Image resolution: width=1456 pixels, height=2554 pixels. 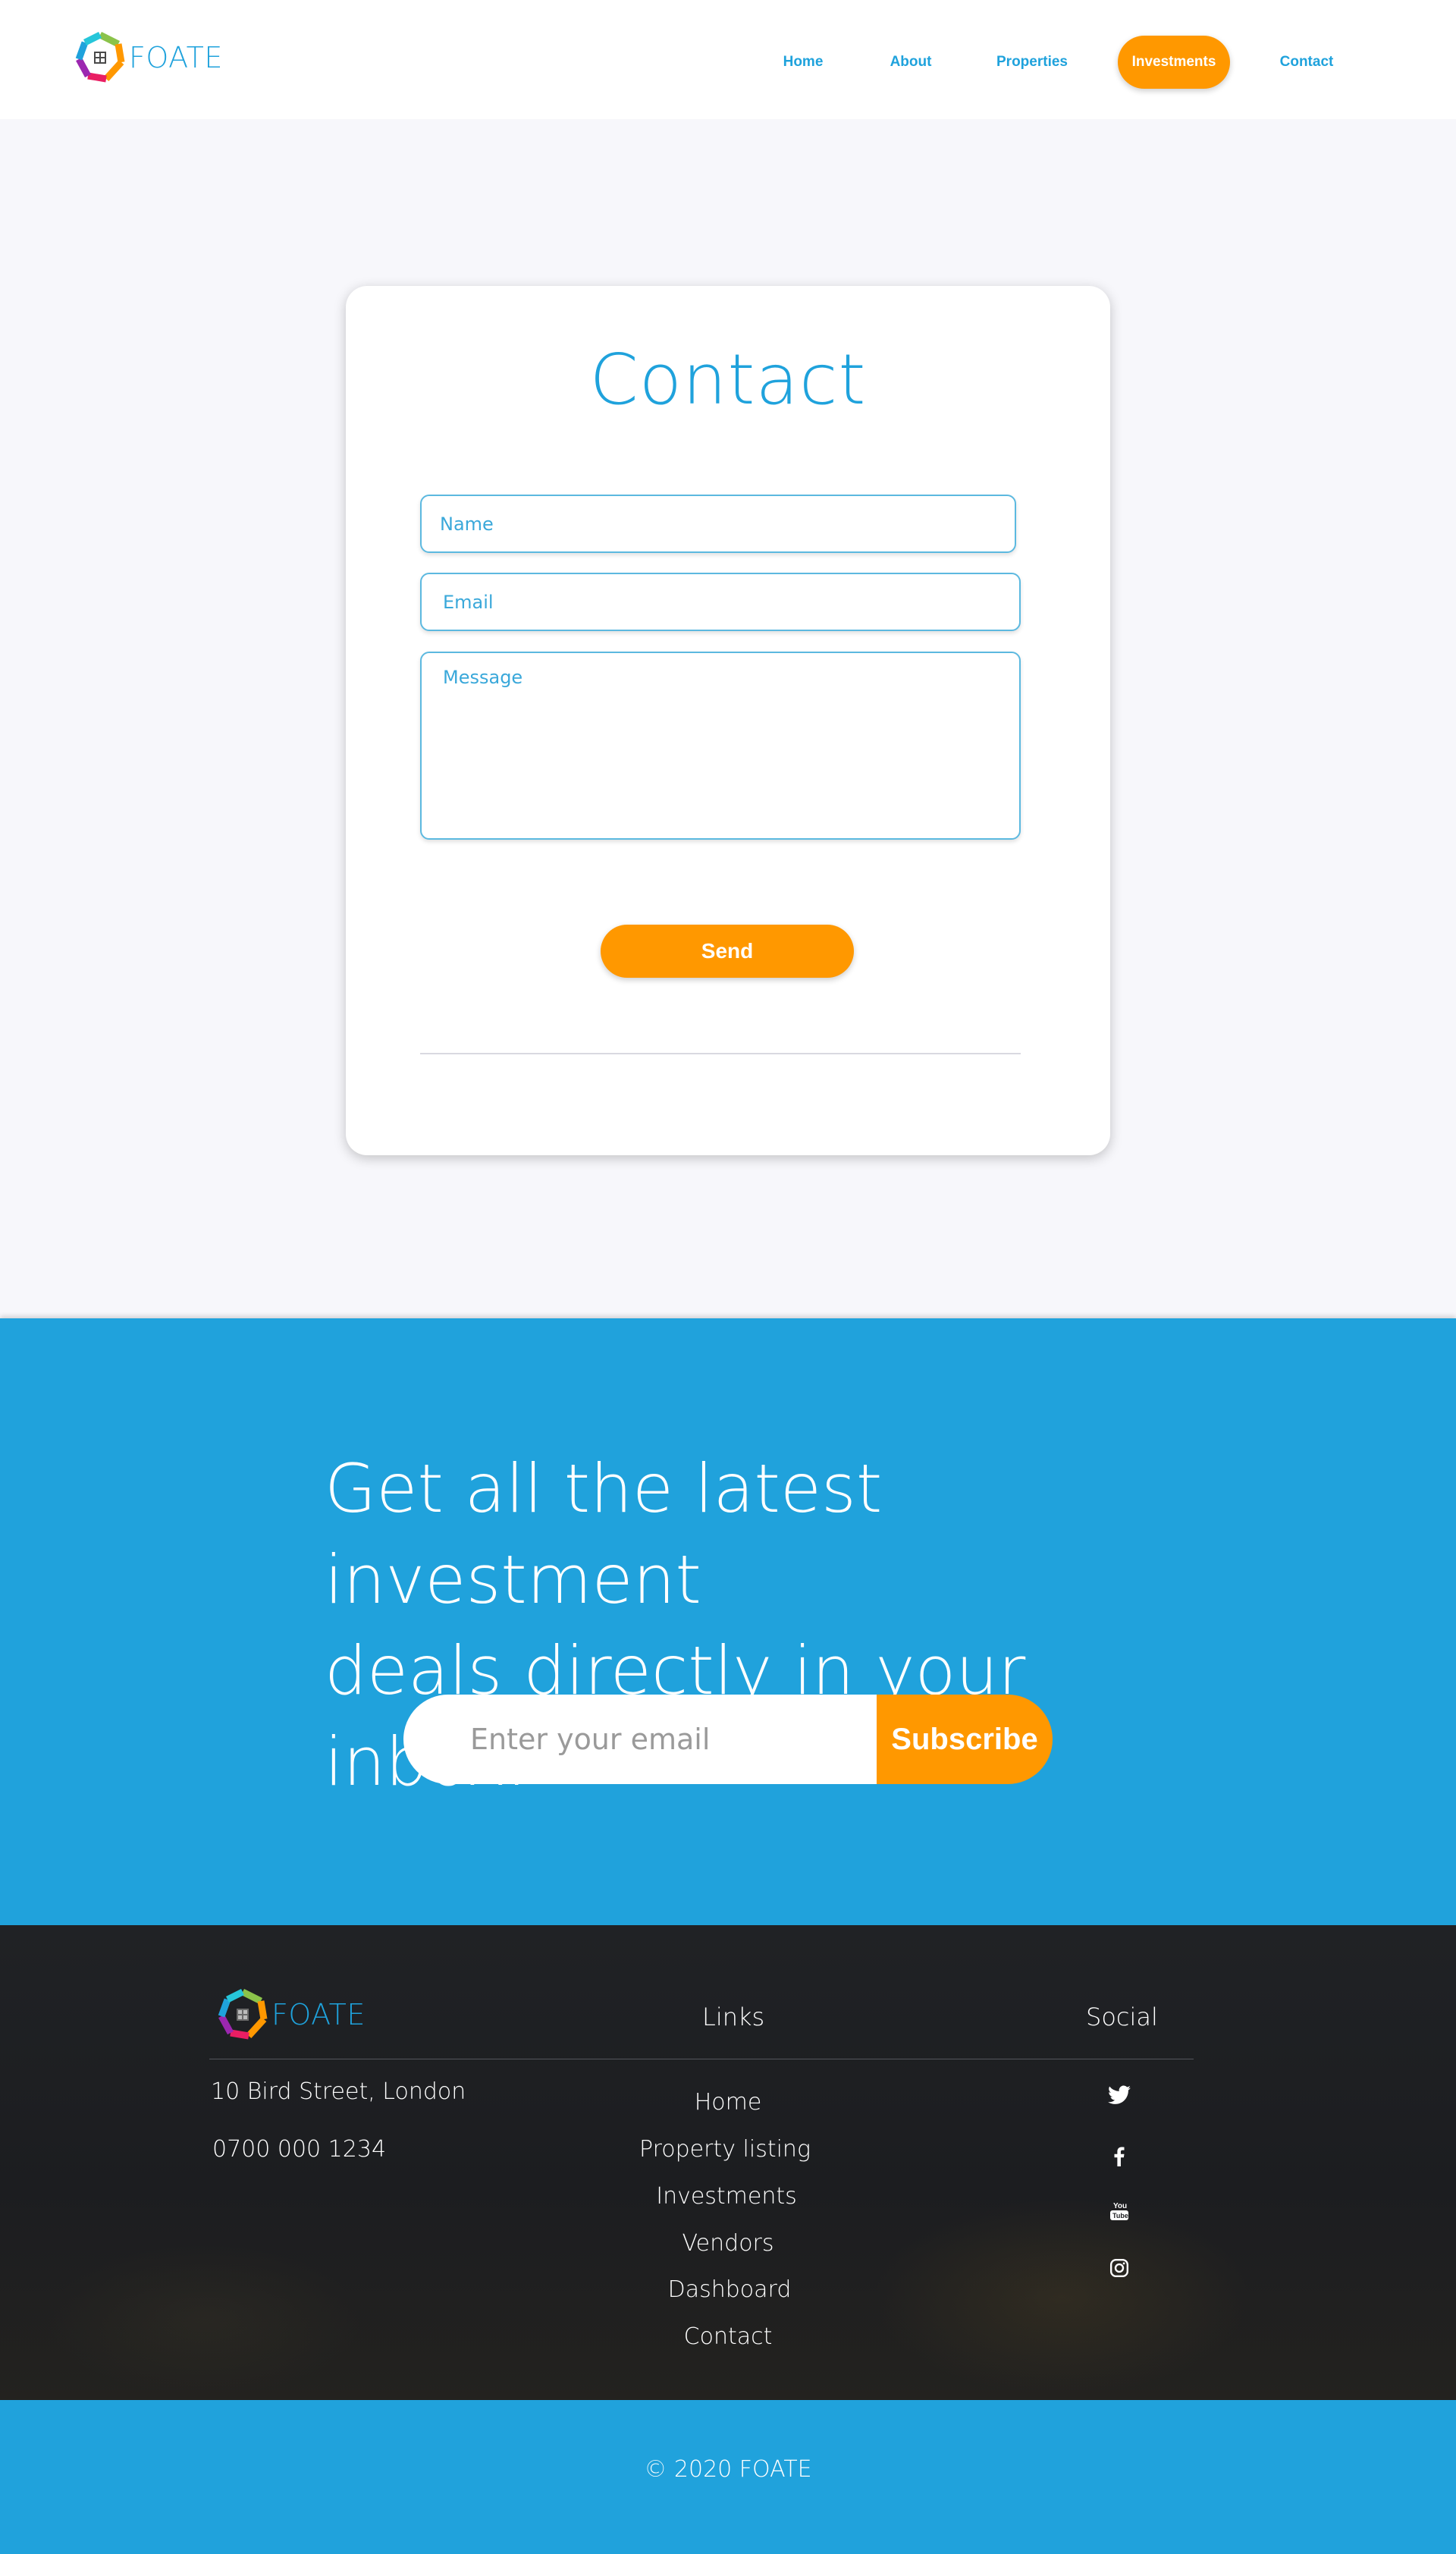 I want to click on footer-address: 10 Bird Street, London, so click(x=338, y=2091).